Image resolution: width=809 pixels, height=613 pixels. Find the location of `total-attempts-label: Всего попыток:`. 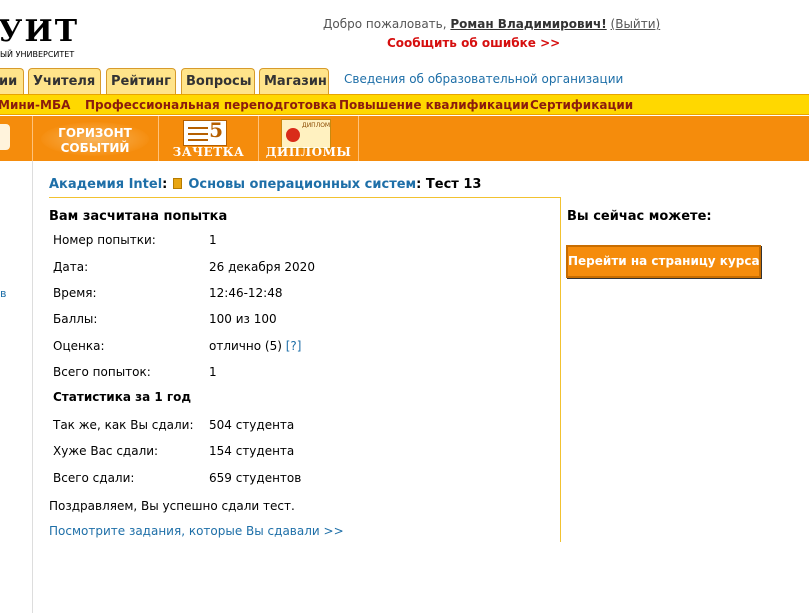

total-attempts-label: Всего попыток: is located at coordinates (102, 372).